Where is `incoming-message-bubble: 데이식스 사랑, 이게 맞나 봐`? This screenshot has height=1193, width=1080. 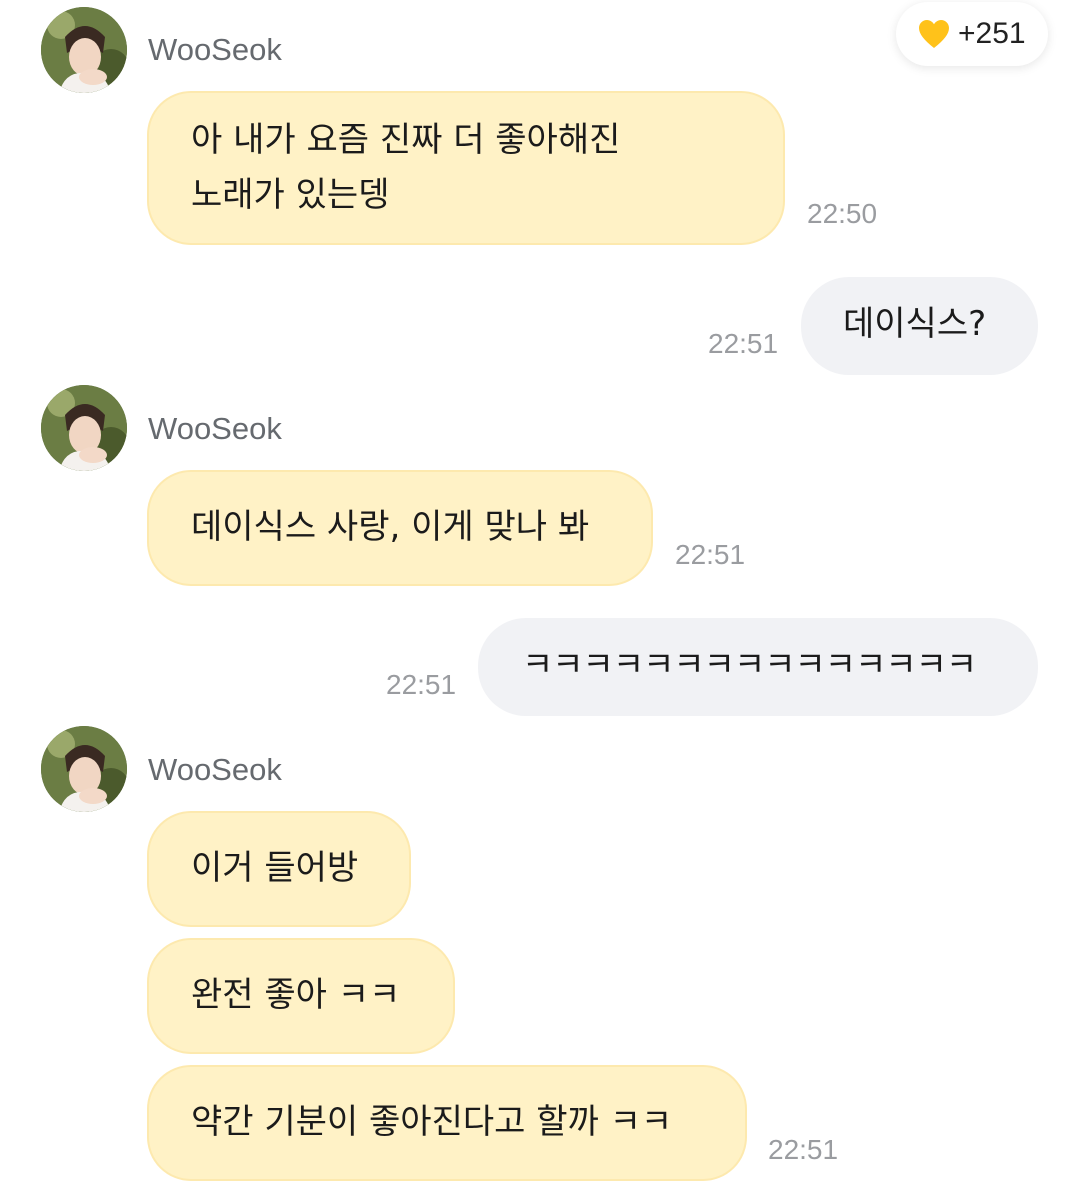
incoming-message-bubble: 데이식스 사랑, 이게 맞나 봐 is located at coordinates (400, 528).